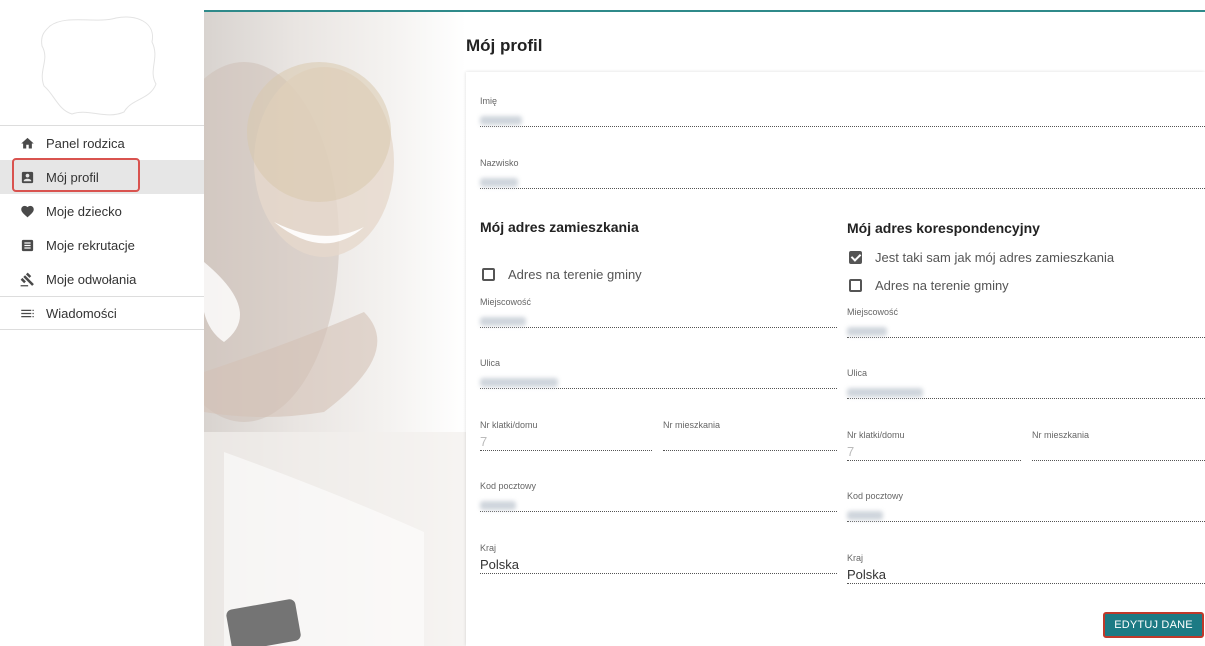  Describe the element at coordinates (504, 45) in the screenshot. I see `page-title: Mój profil` at that location.